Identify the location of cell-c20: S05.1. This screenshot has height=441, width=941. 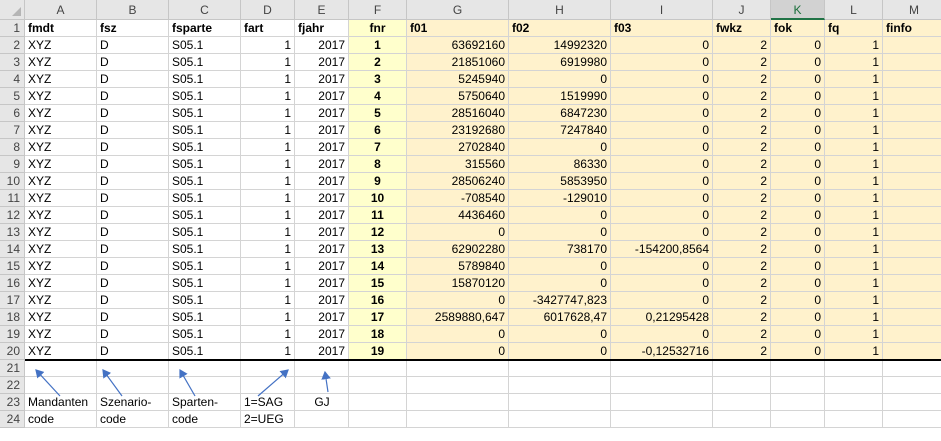
(205, 351).